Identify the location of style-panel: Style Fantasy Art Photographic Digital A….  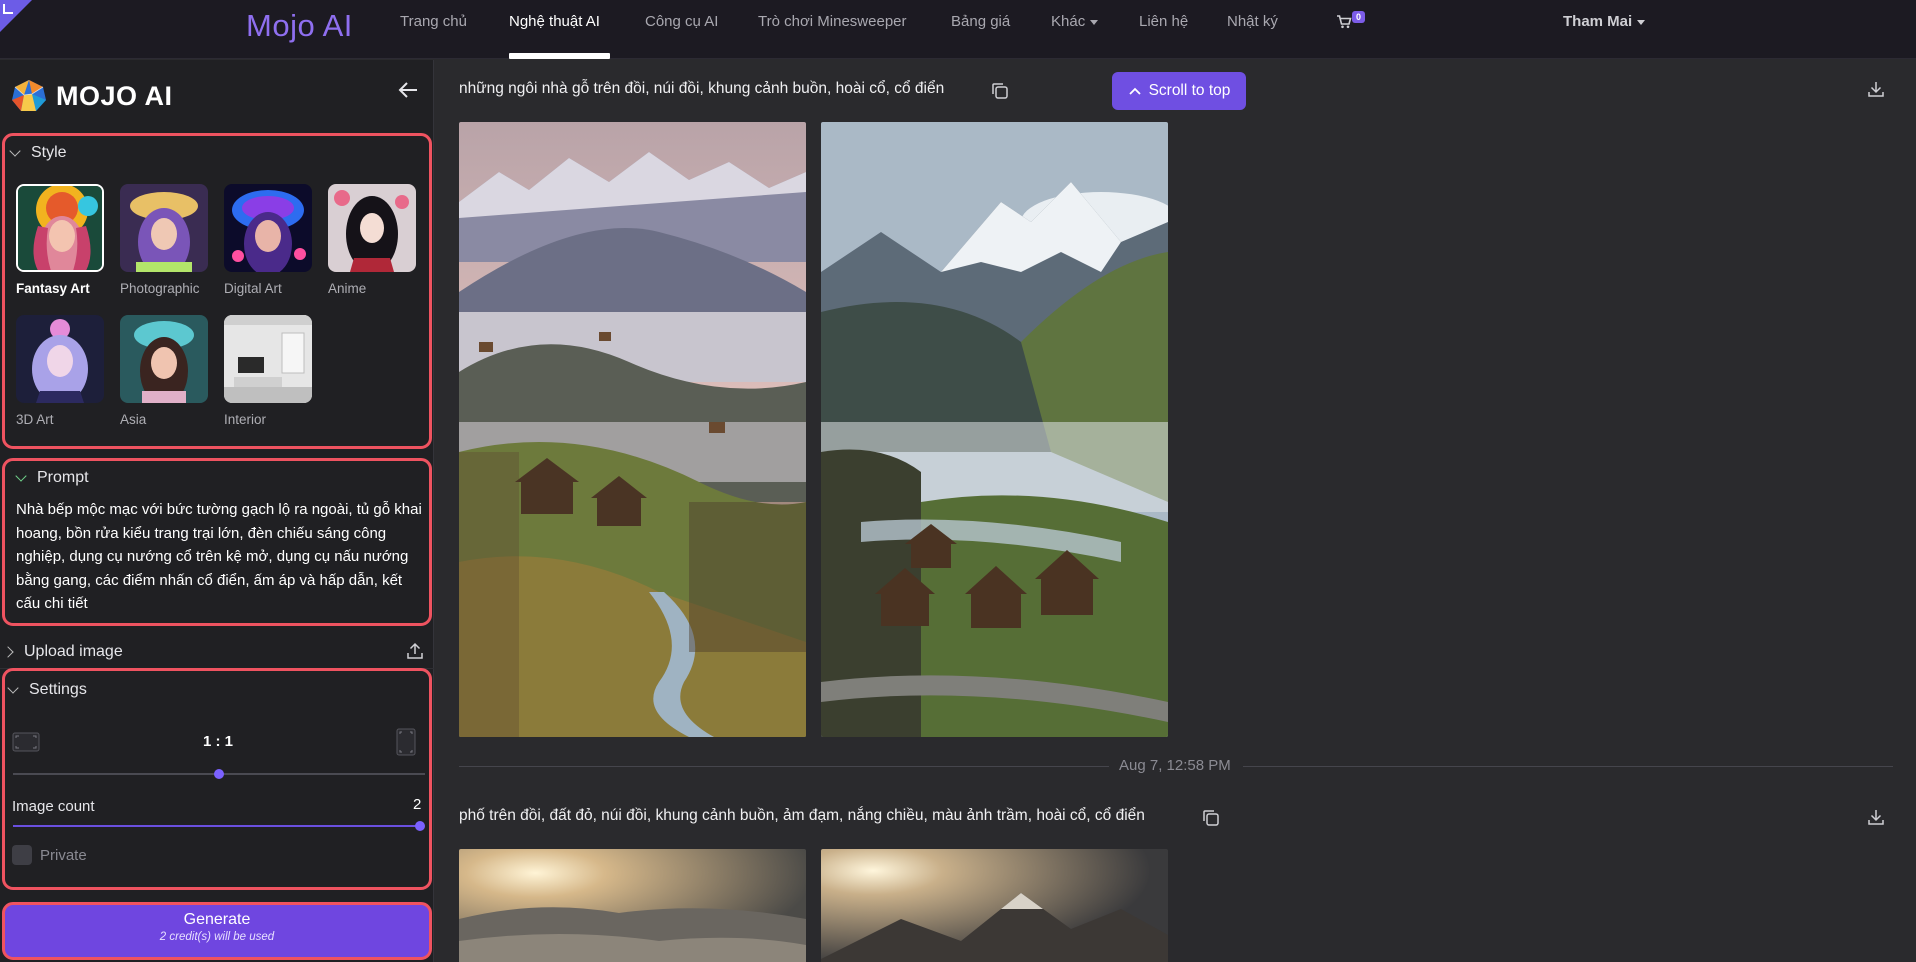
(217, 291).